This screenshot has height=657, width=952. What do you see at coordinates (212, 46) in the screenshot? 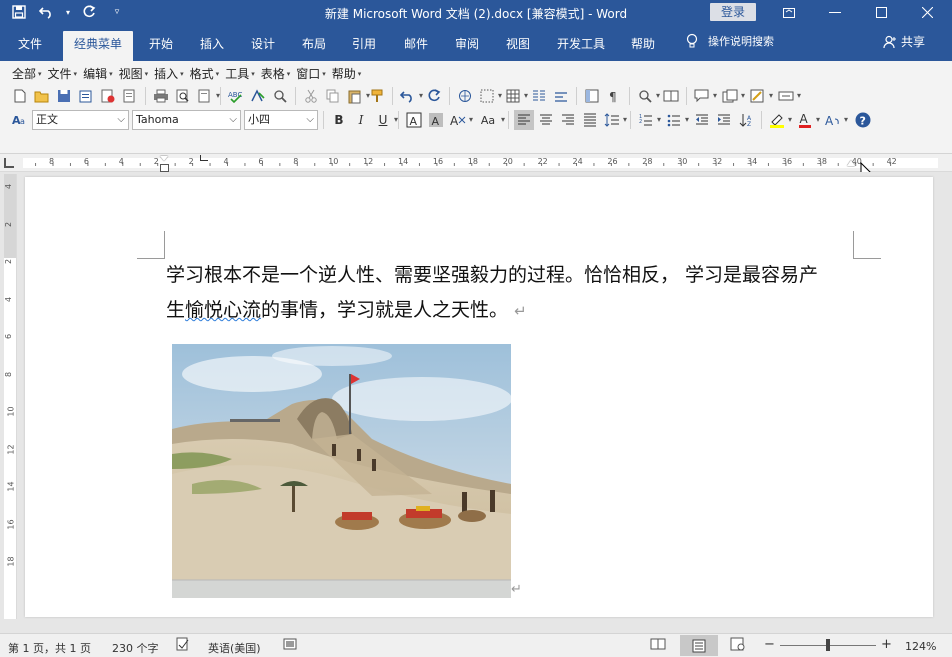
I see `tab-insert: 插入` at bounding box center [212, 46].